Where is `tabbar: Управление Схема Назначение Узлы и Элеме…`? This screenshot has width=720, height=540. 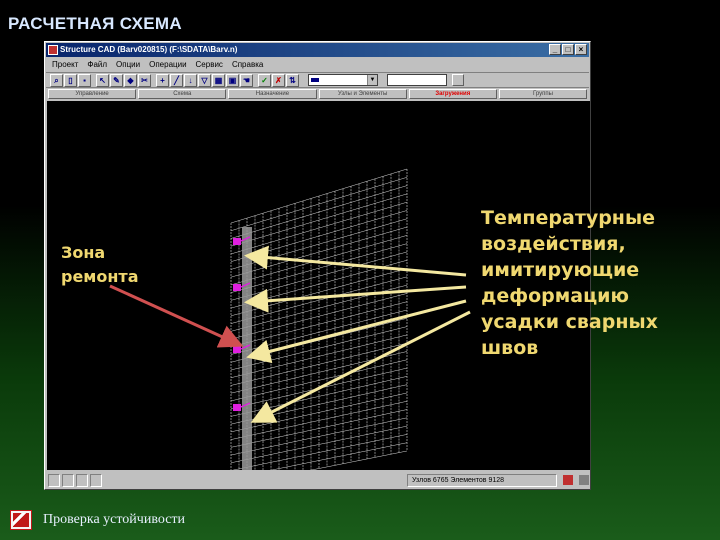
tabbar: Управление Схема Назначение Узлы и Элеме… is located at coordinates (317, 94).